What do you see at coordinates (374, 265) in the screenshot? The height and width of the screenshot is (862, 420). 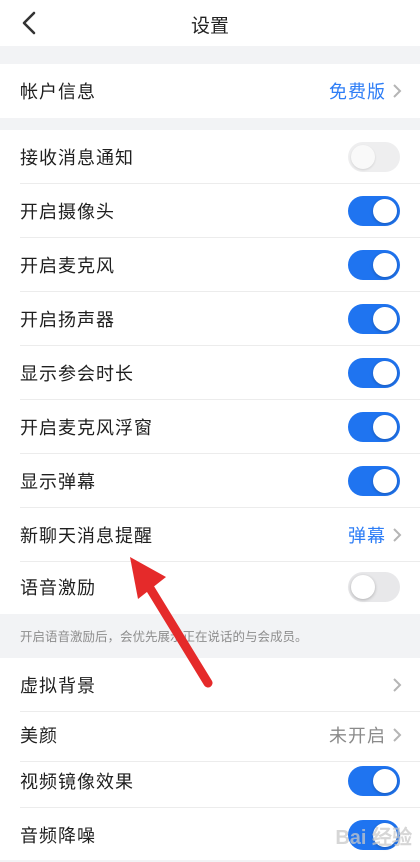 I see `microphone-toggle` at bounding box center [374, 265].